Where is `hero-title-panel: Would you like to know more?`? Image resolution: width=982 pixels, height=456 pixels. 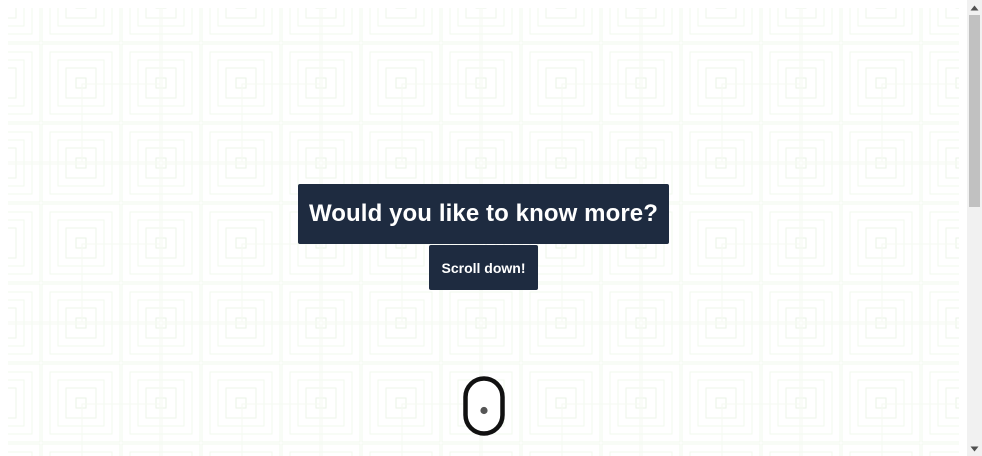 hero-title-panel: Would you like to know more? is located at coordinates (483, 214).